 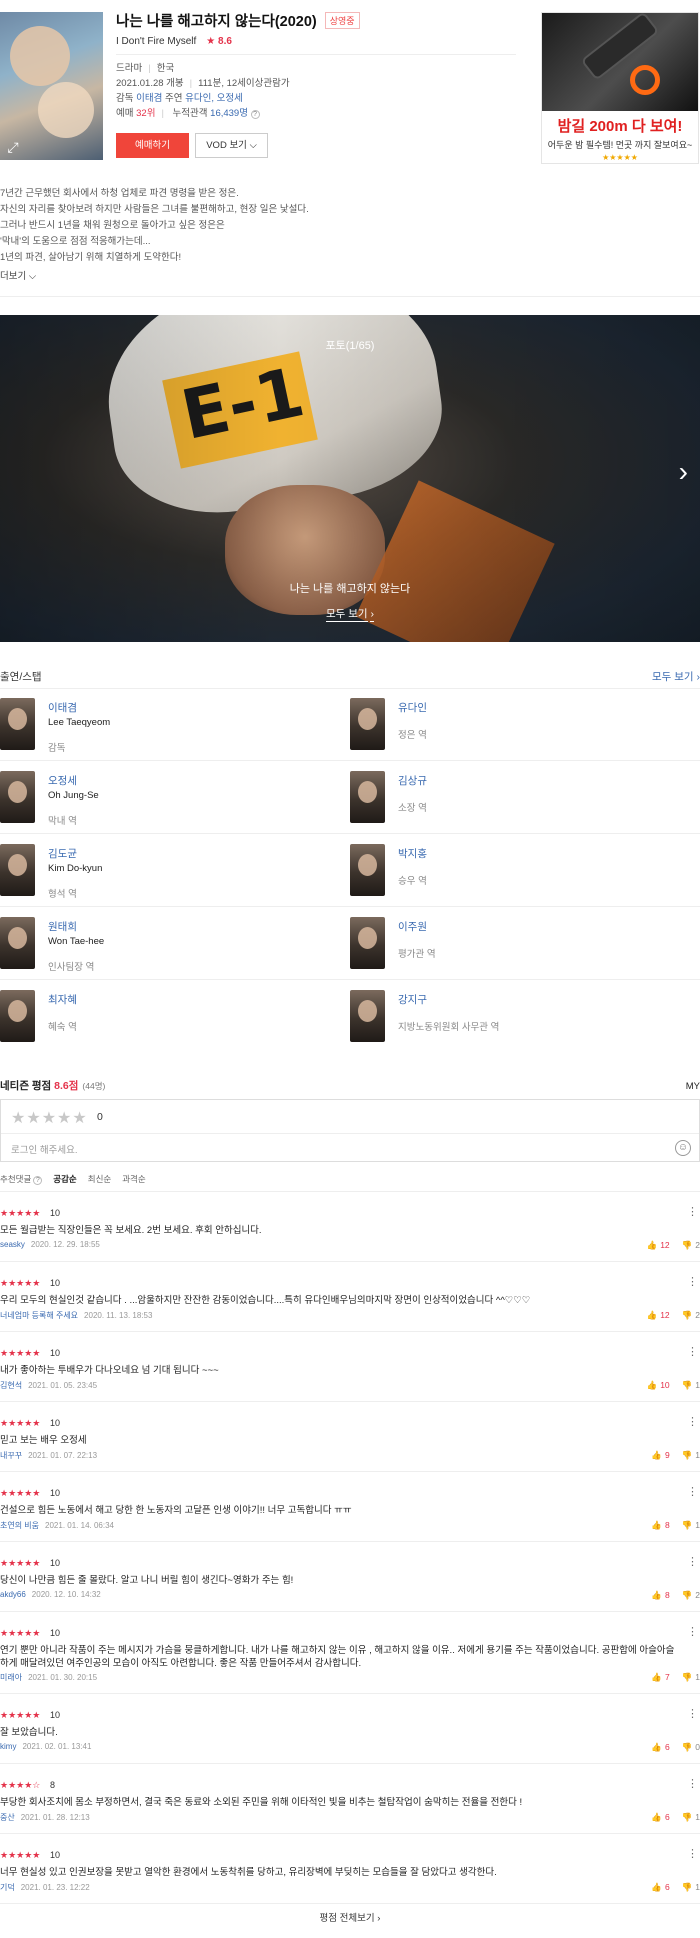 I want to click on like-button: 👍7, so click(x=660, y=1677).